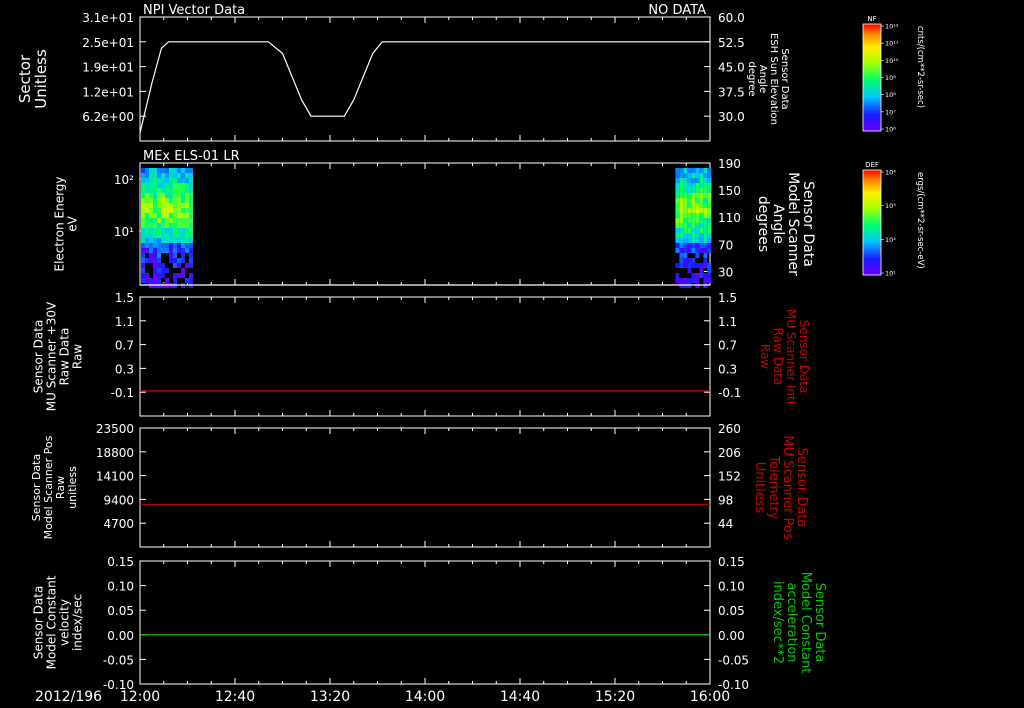  Describe the element at coordinates (52, 622) in the screenshot. I see `left-axis-label: Model Constant` at that location.